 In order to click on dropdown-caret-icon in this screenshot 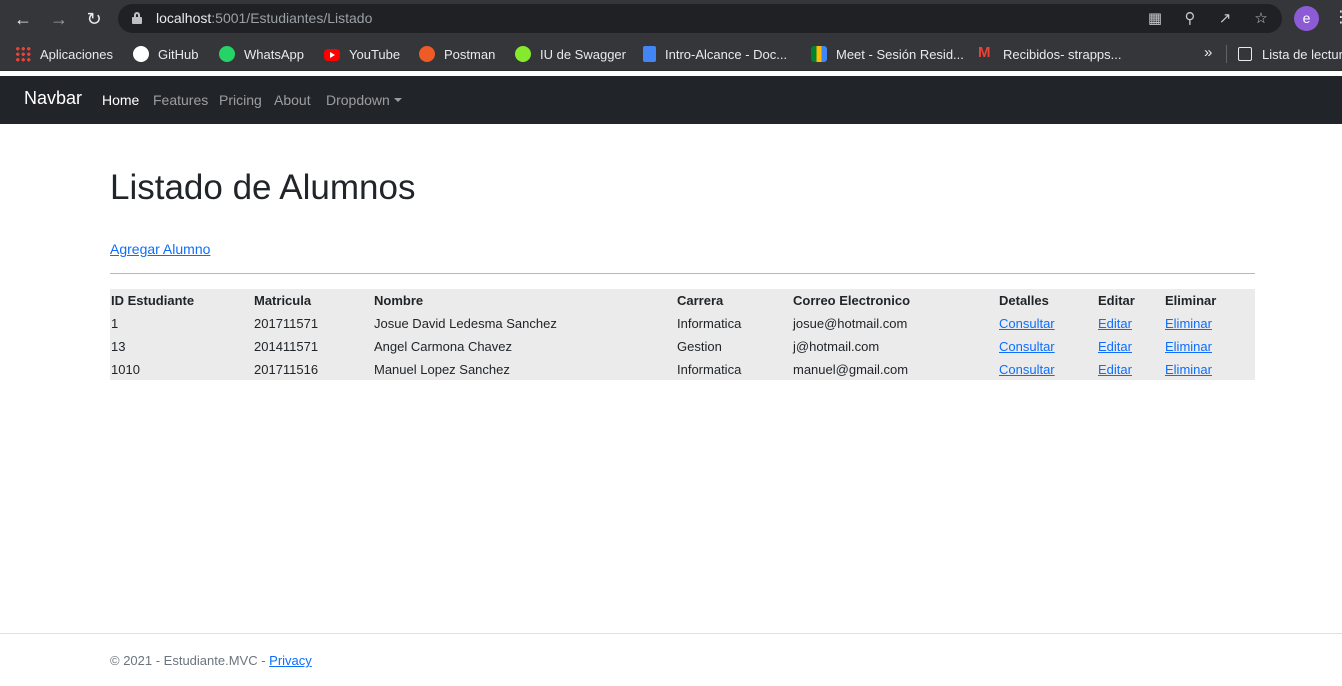, I will do `click(397, 100)`.